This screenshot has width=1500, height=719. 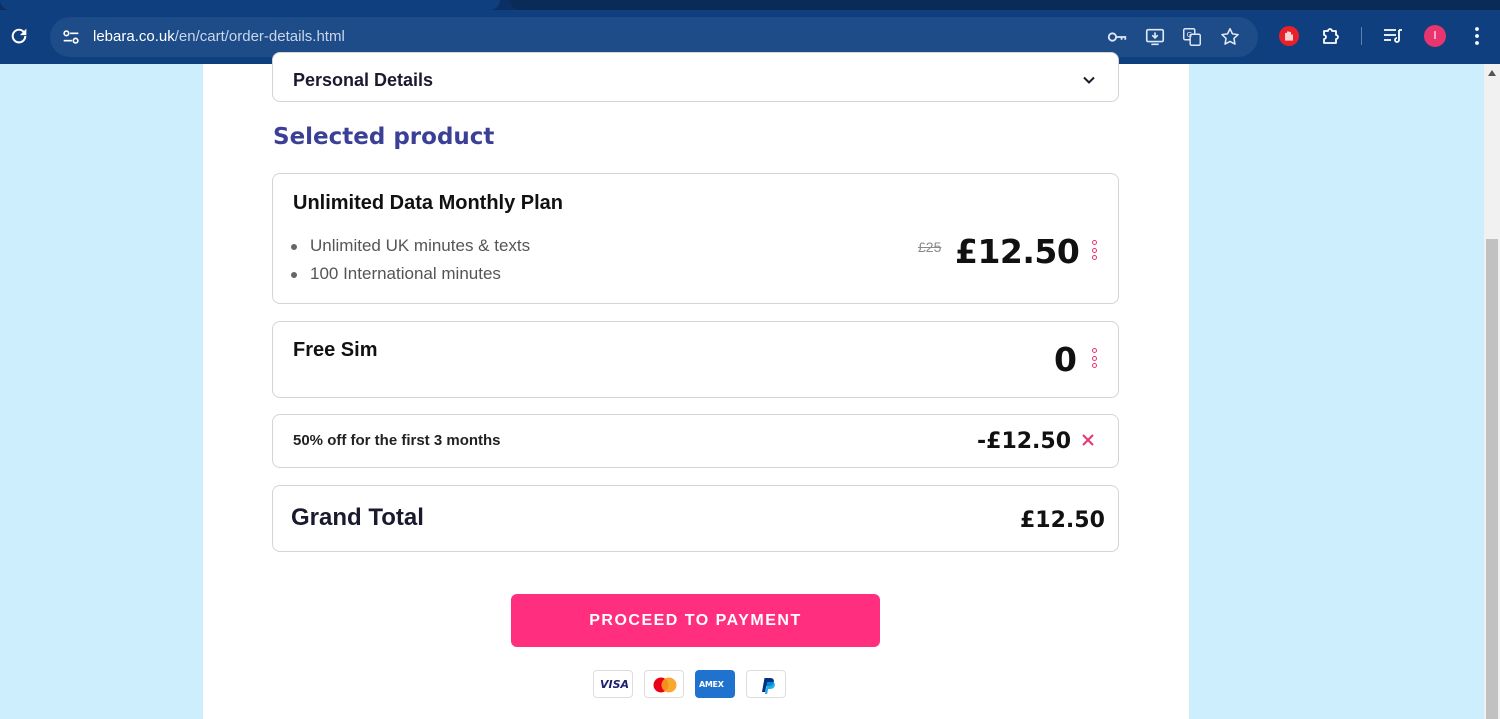 What do you see at coordinates (1062, 520) in the screenshot?
I see `grand-total-price: £12.50` at bounding box center [1062, 520].